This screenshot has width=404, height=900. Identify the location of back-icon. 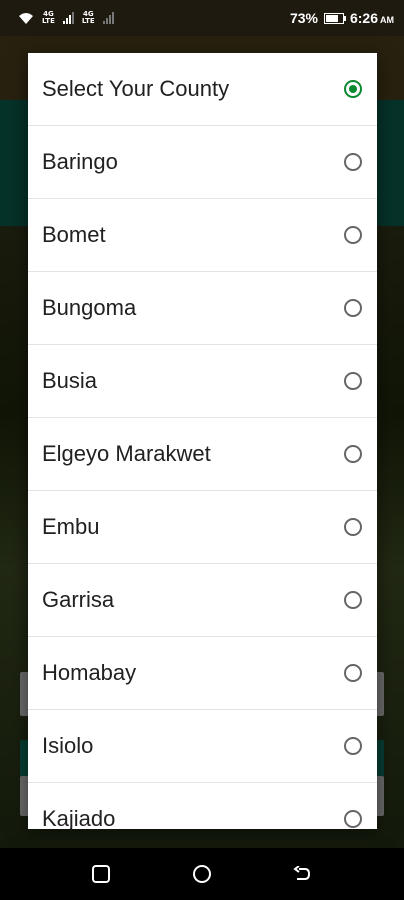
(302, 873).